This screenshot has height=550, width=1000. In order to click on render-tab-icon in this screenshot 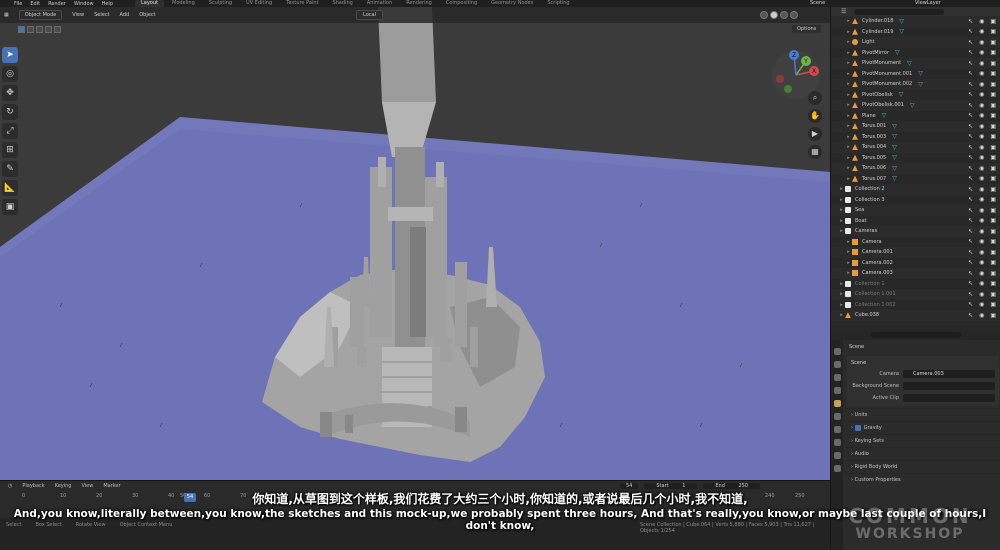, I will do `click(837, 364)`.